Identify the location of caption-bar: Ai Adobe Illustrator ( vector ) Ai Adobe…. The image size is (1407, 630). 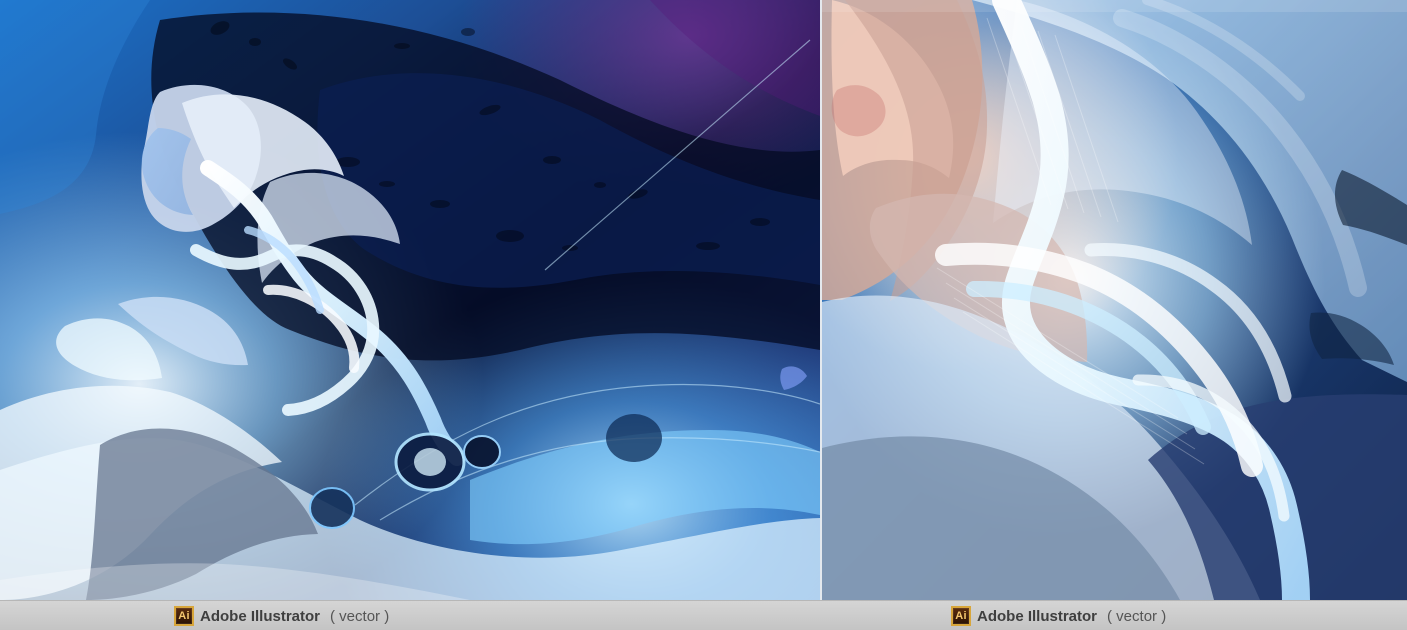
(703, 615).